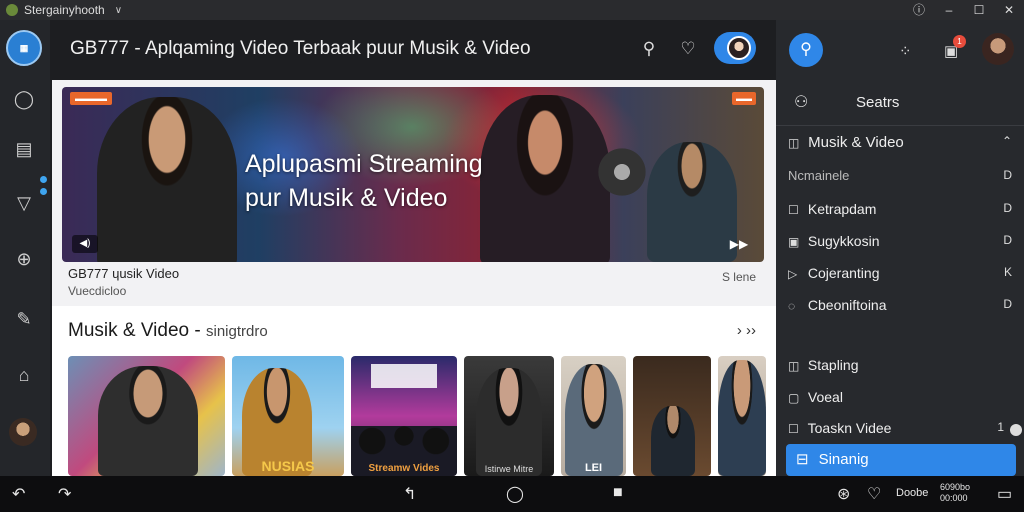 This screenshot has height=512, width=1024. I want to click on chevron-down-icon: ∨, so click(118, 10).